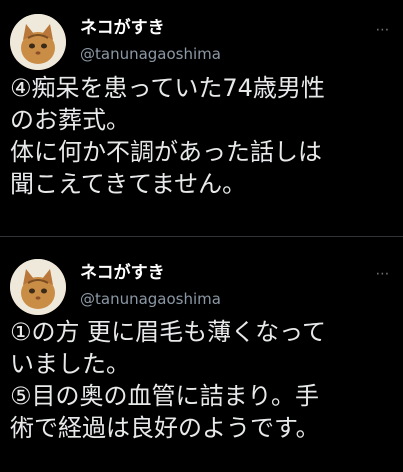 The height and width of the screenshot is (472, 403). Describe the element at coordinates (122, 270) in the screenshot. I see `display-name: ネコがすき` at that location.